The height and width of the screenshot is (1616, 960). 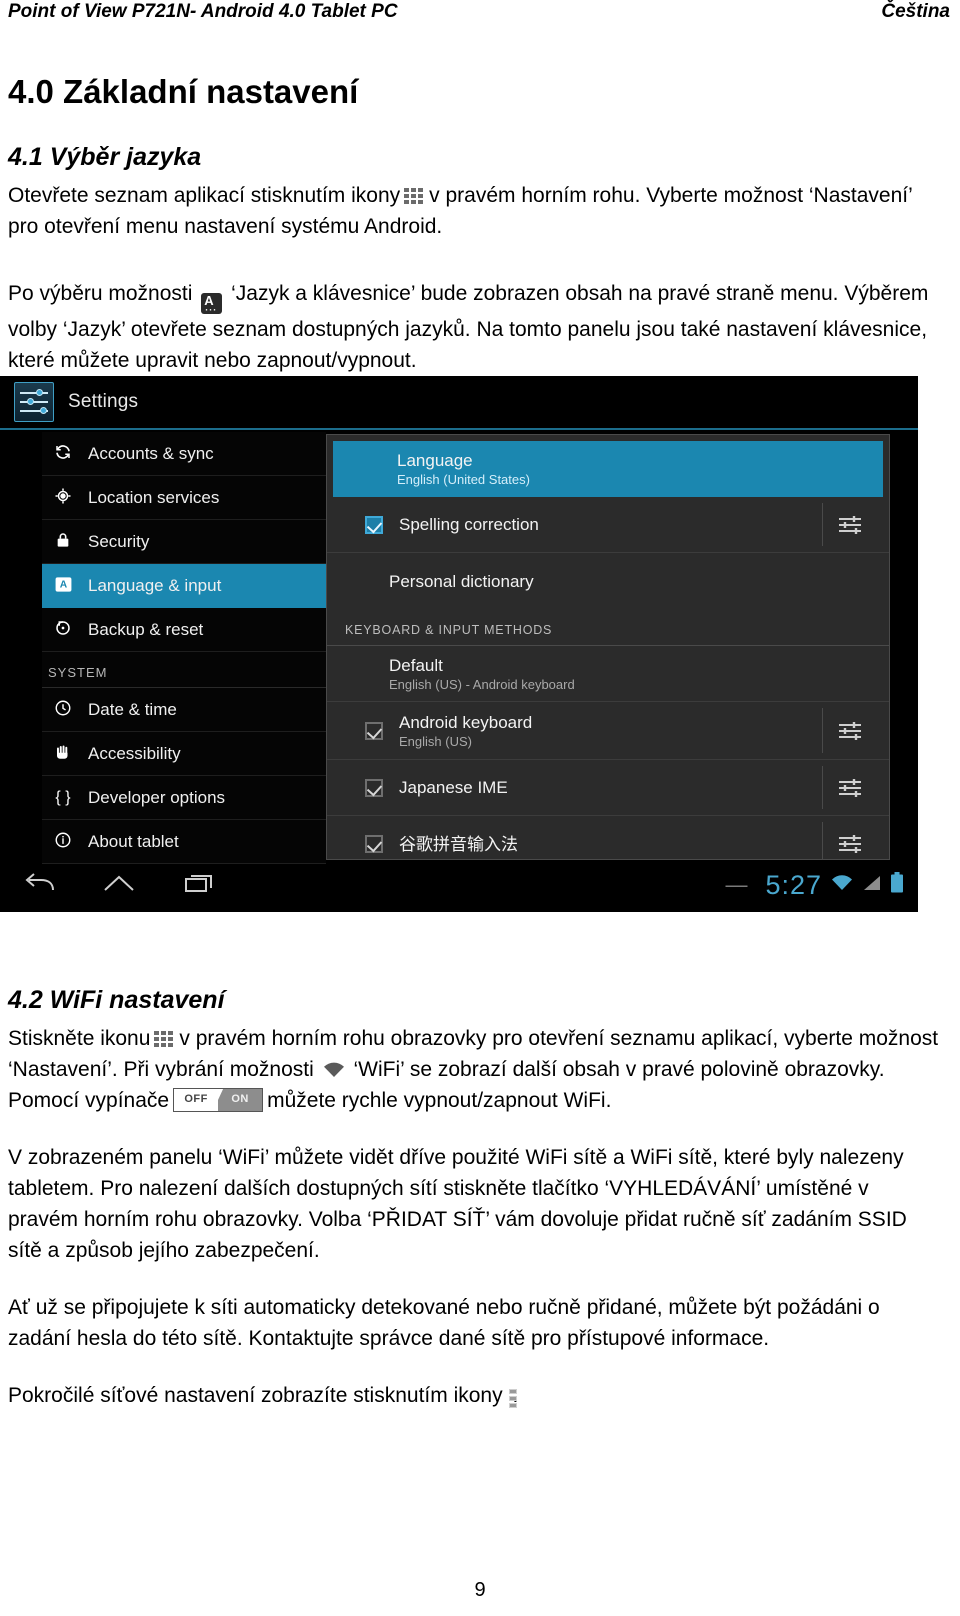 I want to click on sidebar-item-about-tablet: About tablet, so click(x=184, y=842).